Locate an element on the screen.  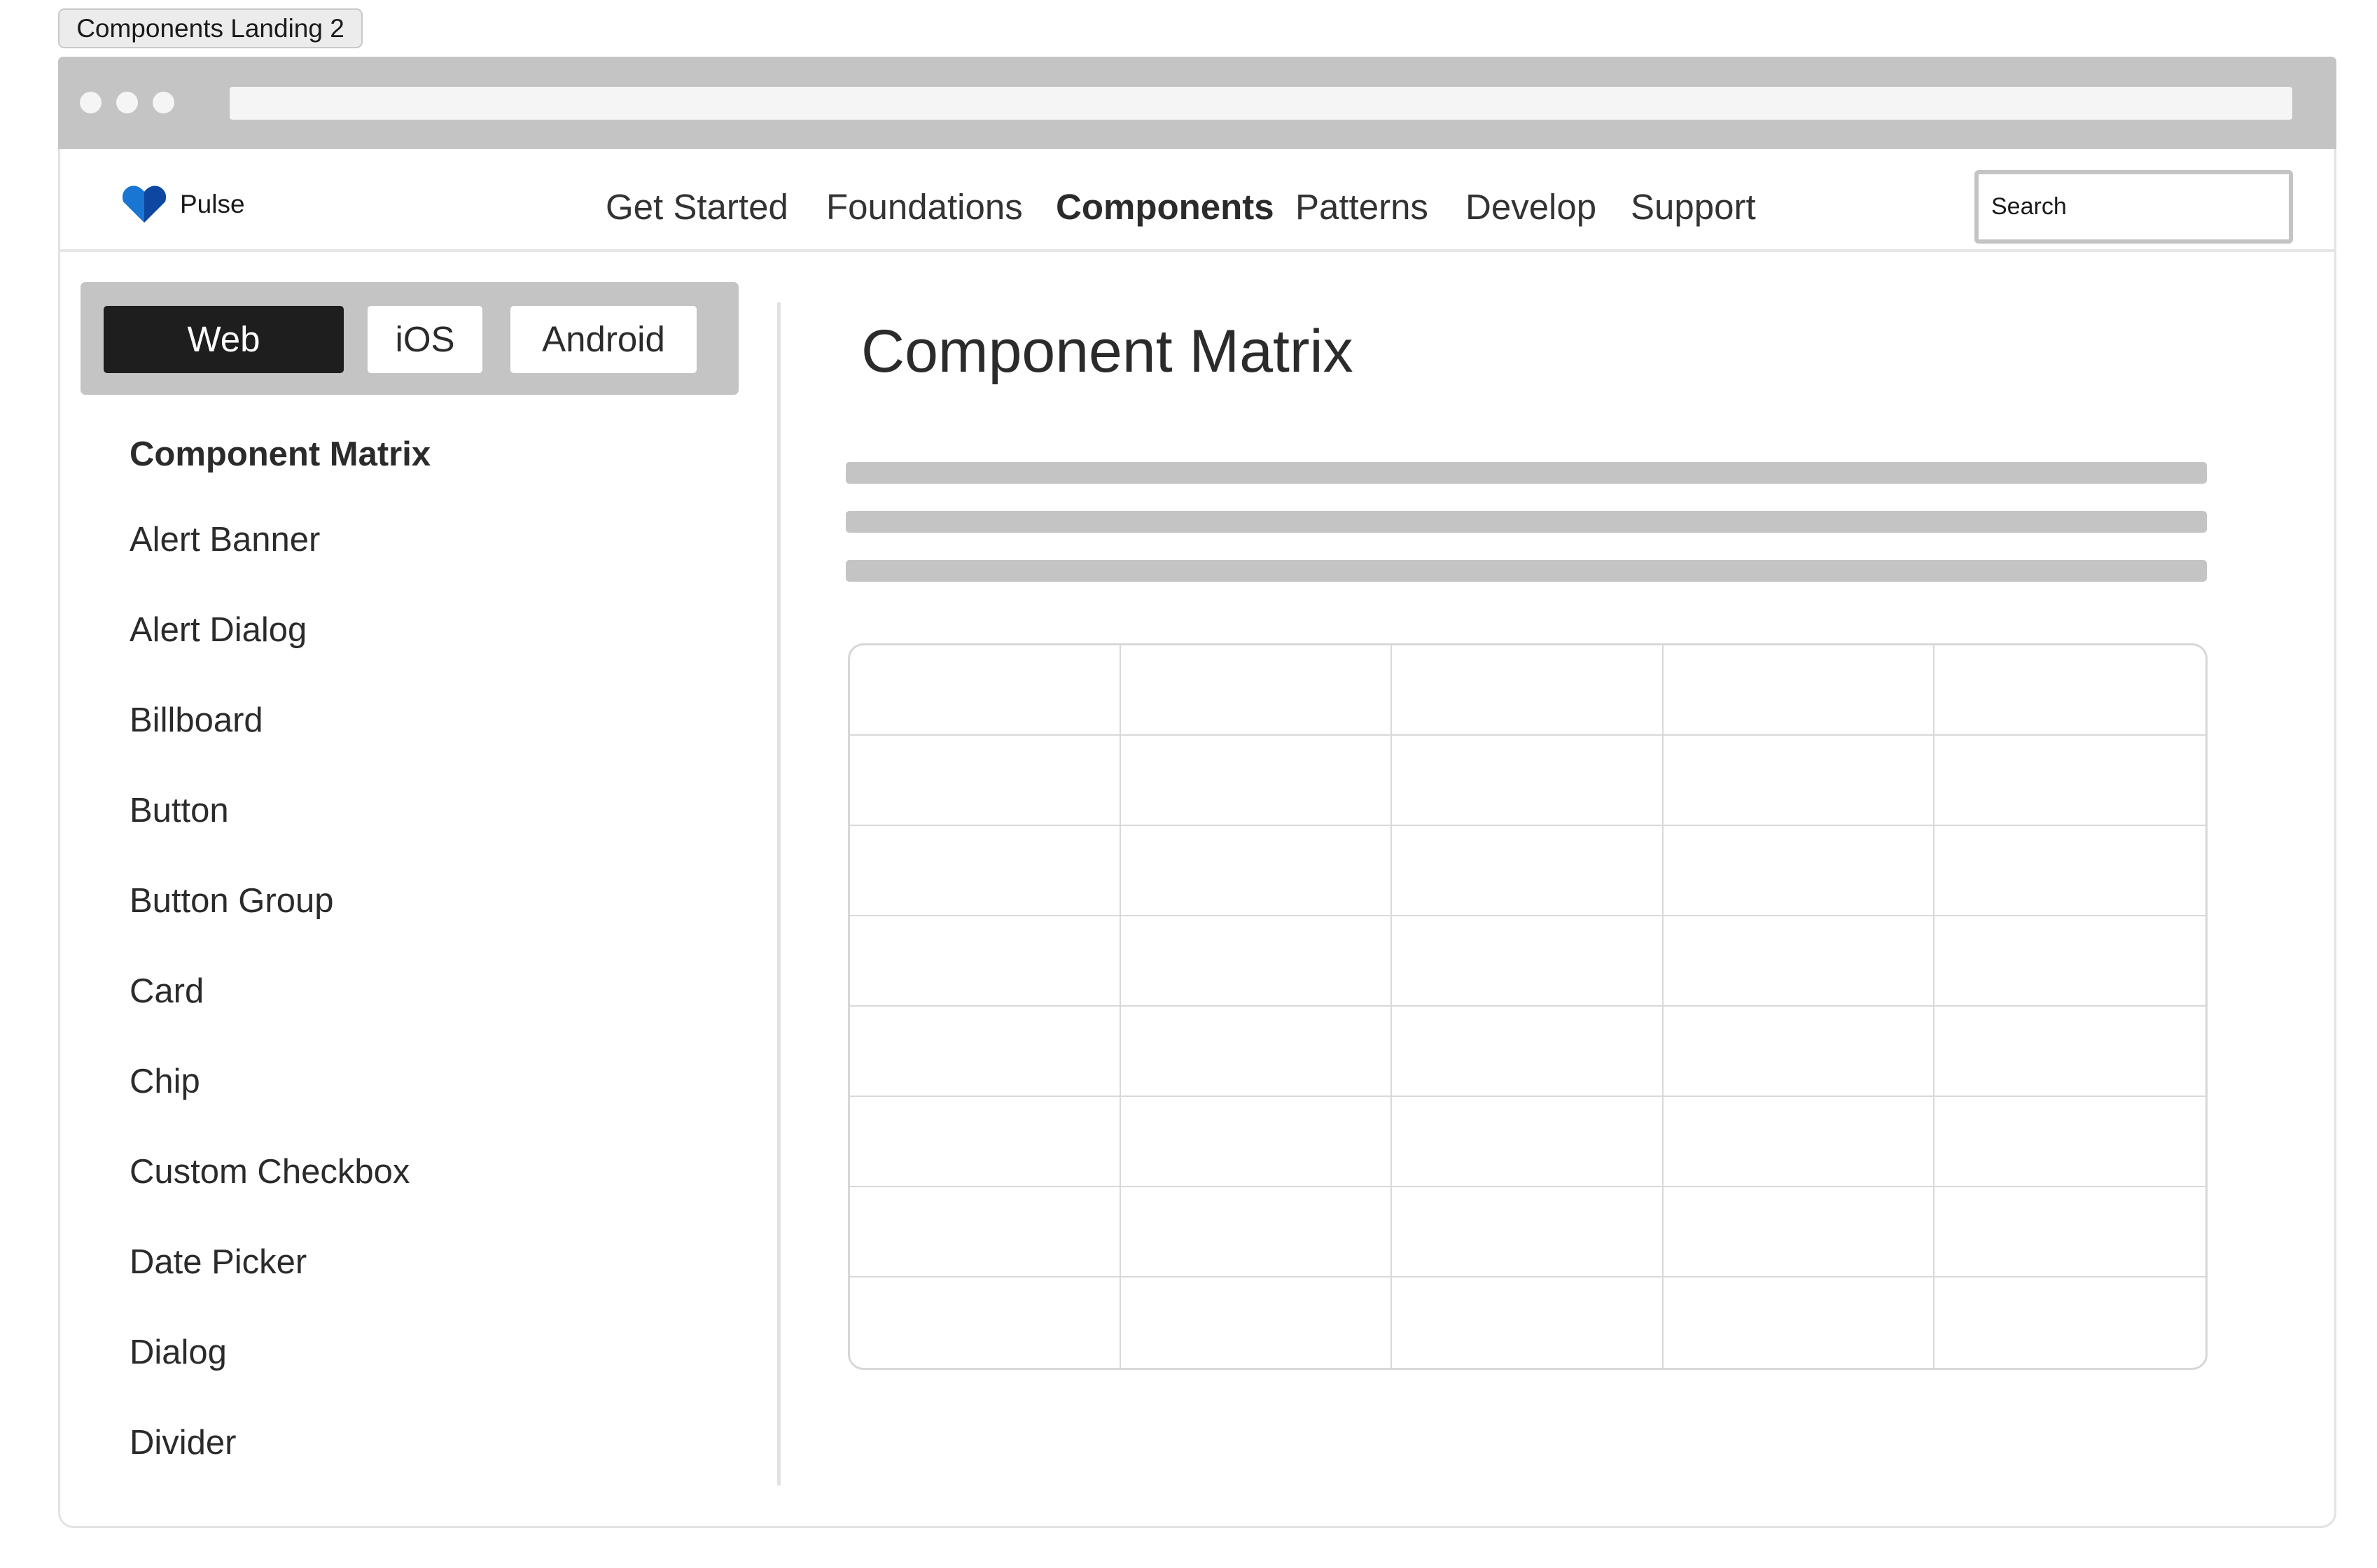
sidebar-item-billboard: Billboard is located at coordinates (196, 720).